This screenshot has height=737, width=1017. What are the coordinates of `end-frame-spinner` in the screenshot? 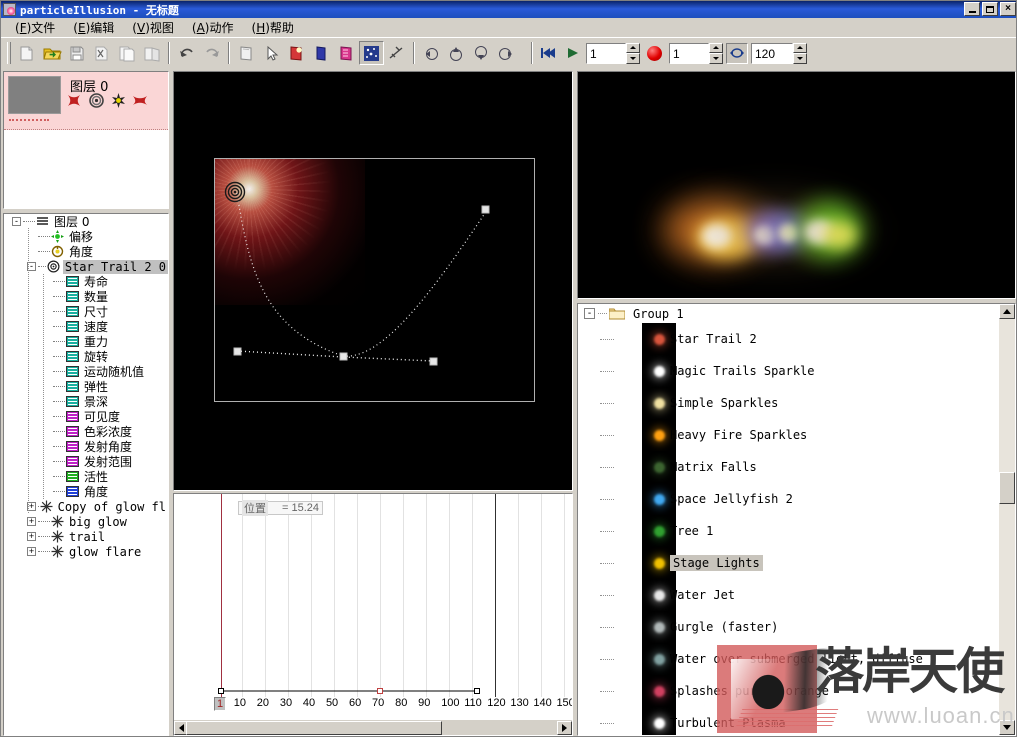 It's located at (779, 53).